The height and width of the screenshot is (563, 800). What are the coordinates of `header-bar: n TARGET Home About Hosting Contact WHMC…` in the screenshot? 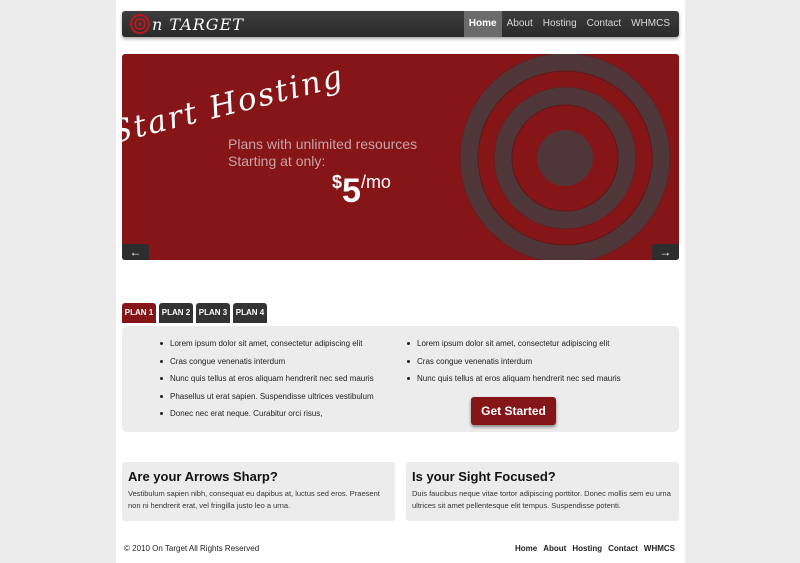 It's located at (400, 24).